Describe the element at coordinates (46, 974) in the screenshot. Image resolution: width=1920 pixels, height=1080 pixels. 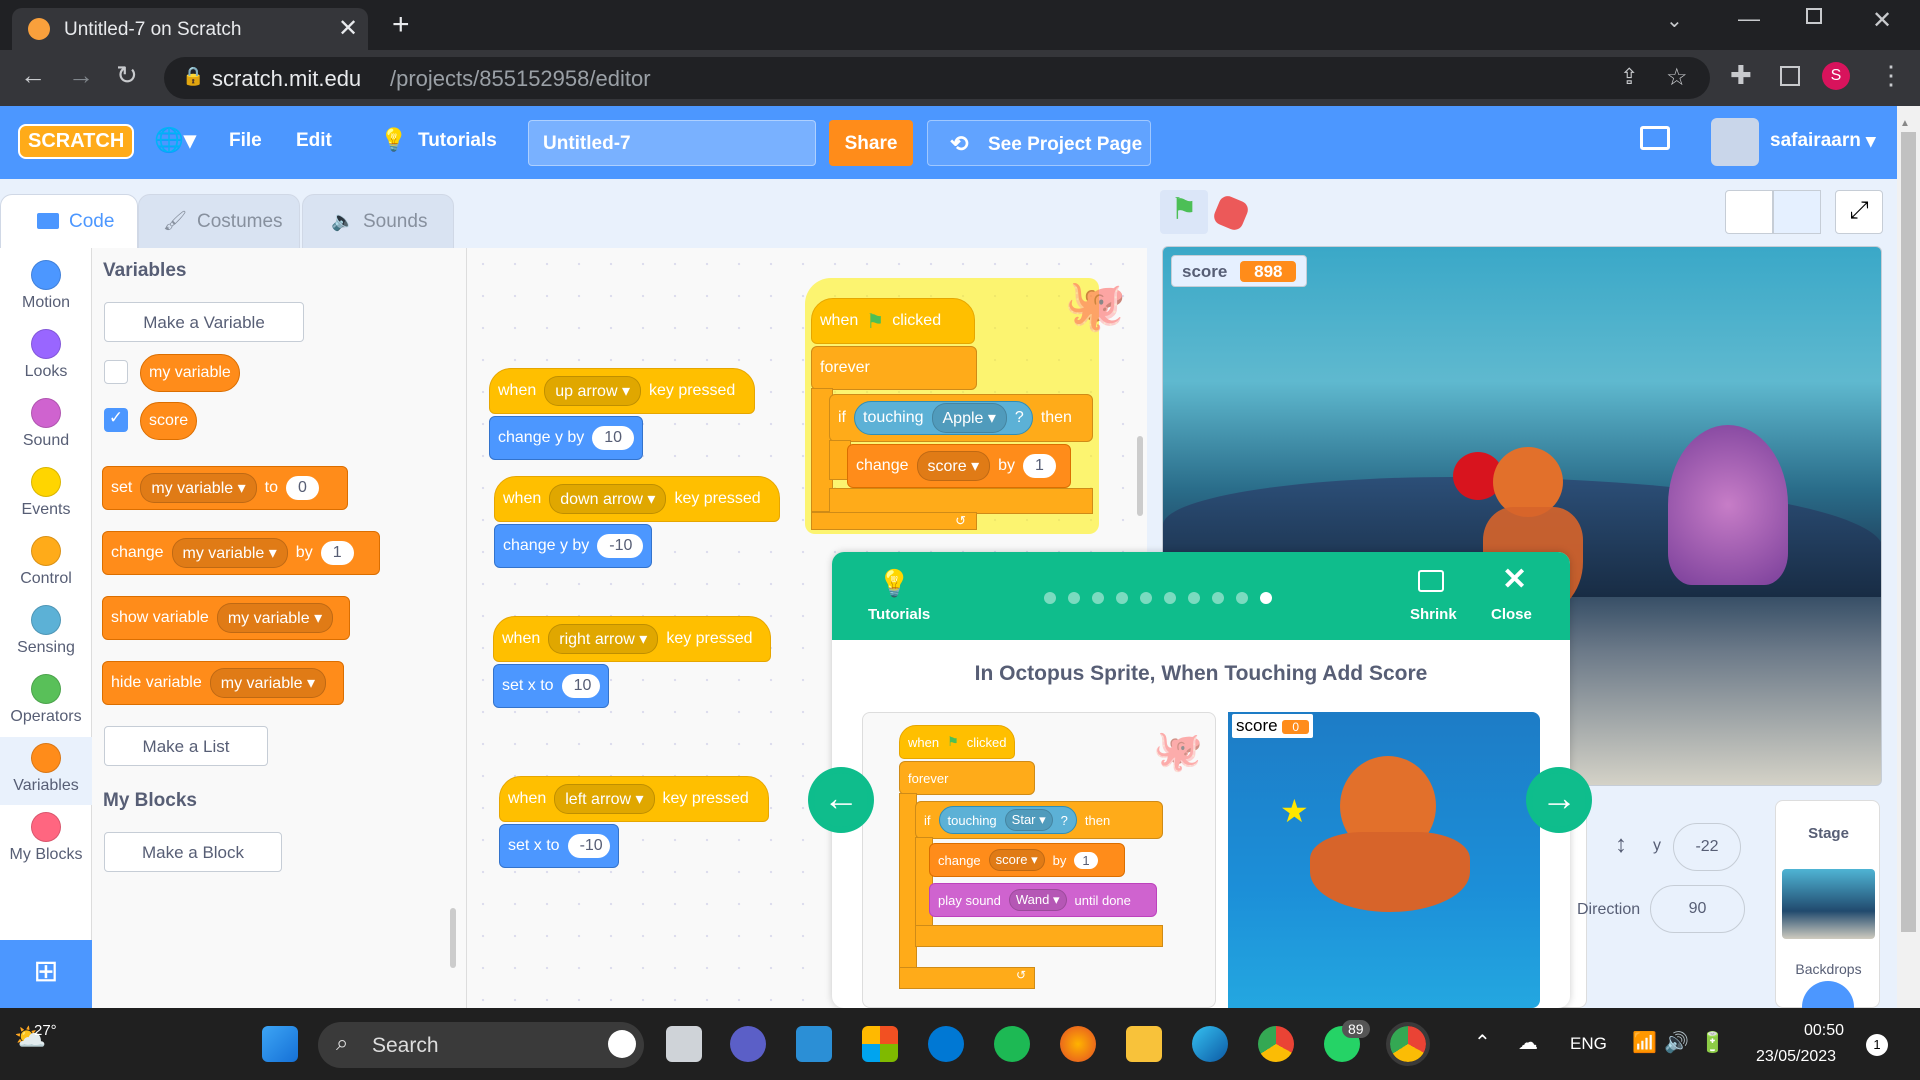
I see `add-extension-button: ⊞` at that location.